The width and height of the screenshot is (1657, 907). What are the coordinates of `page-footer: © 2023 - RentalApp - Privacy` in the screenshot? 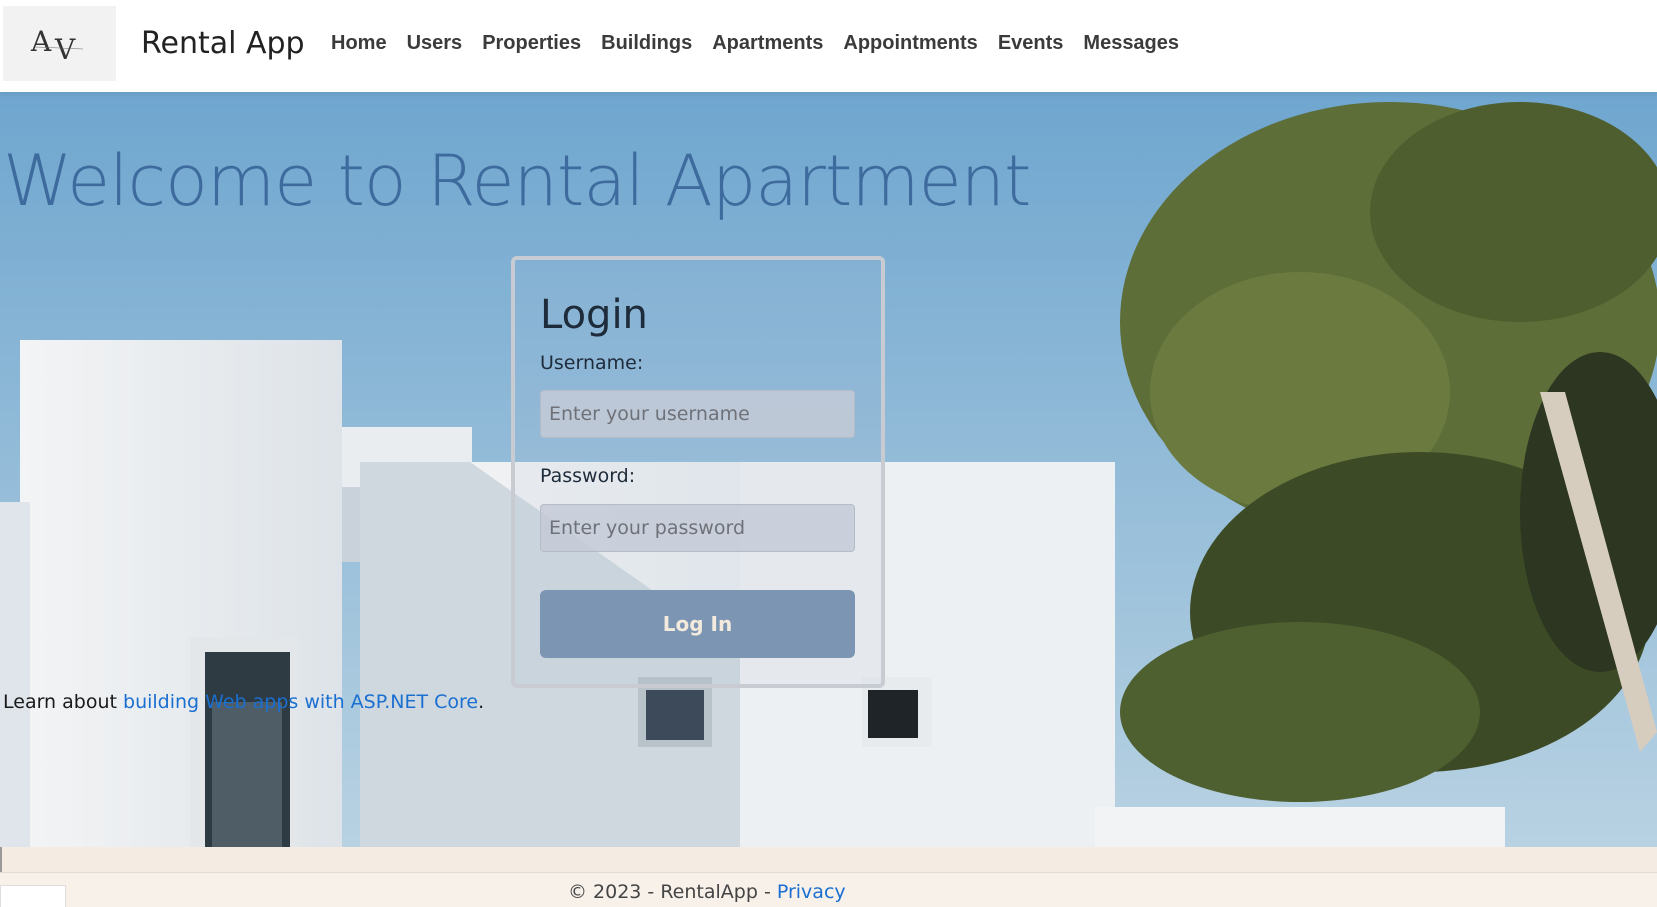 It's located at (828, 889).